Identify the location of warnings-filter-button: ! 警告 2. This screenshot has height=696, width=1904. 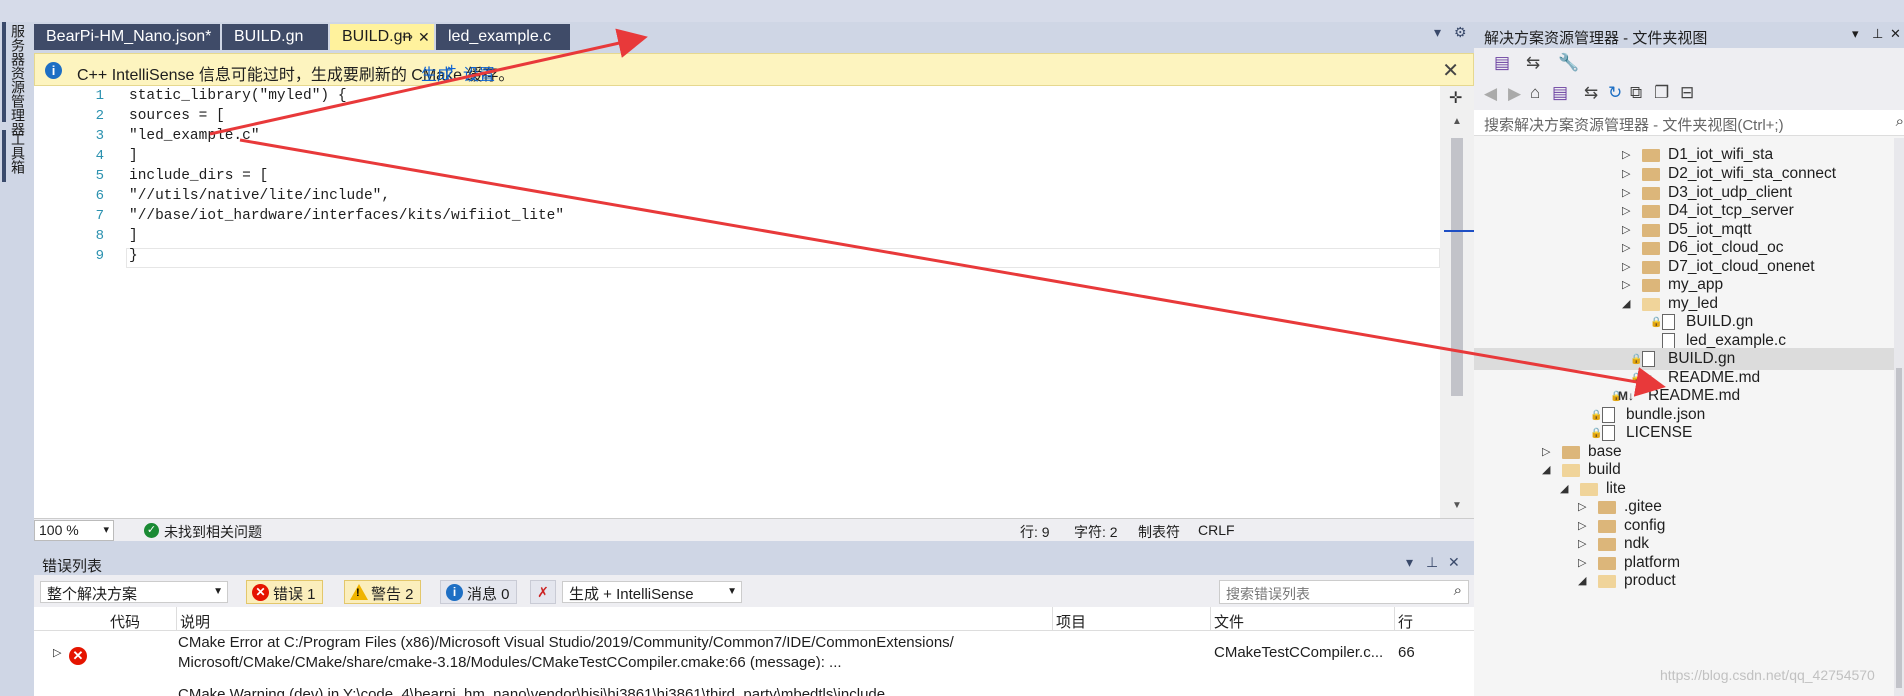
(382, 592).